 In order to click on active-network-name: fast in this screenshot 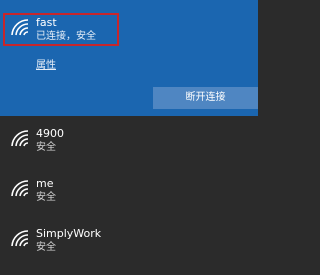, I will do `click(46, 22)`.